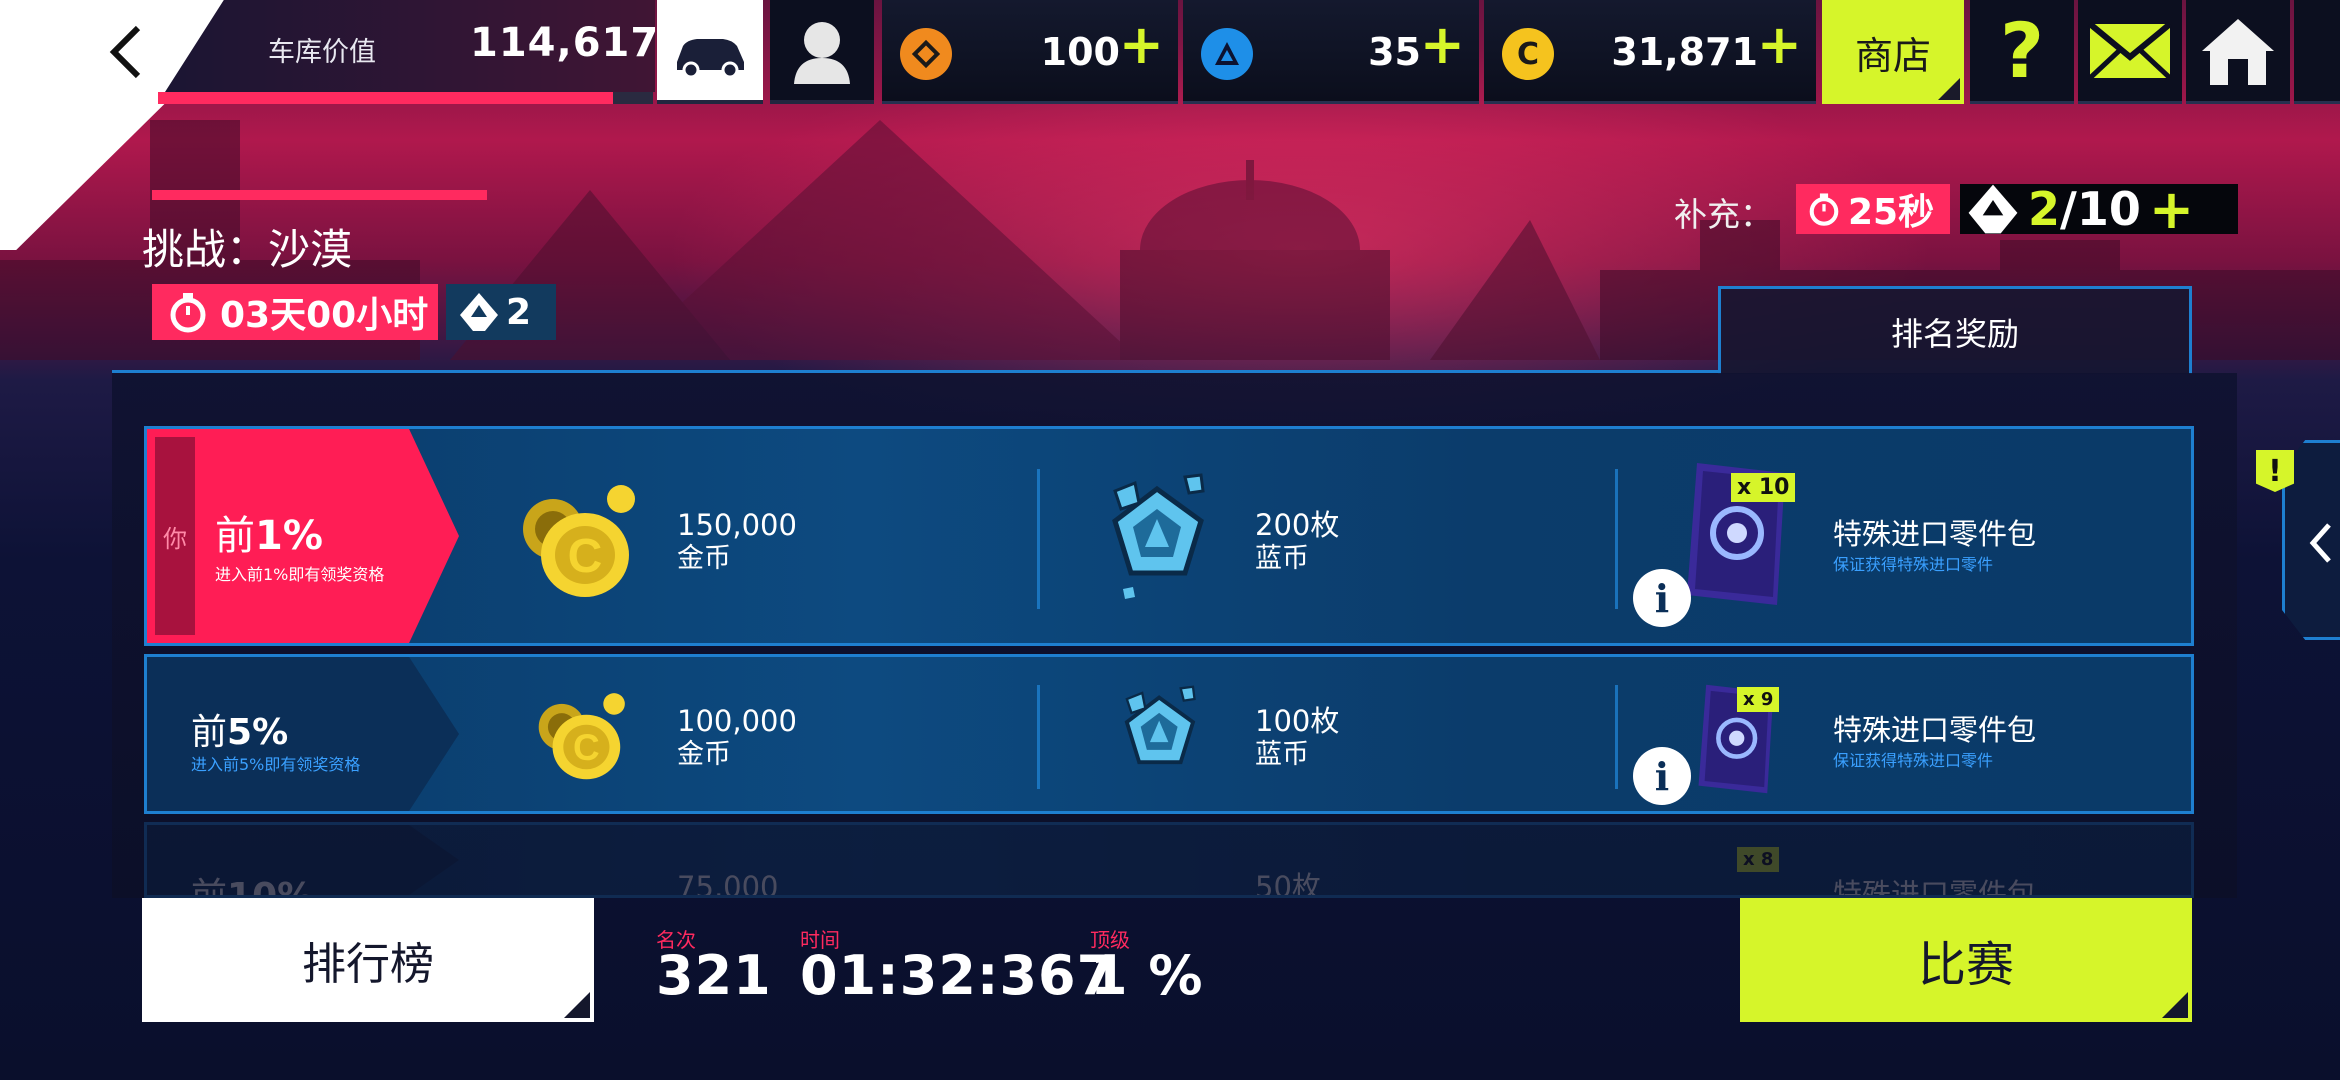 Image resolution: width=2340 pixels, height=1080 pixels. I want to click on leaderboard-label: 排行榜, so click(368, 964).